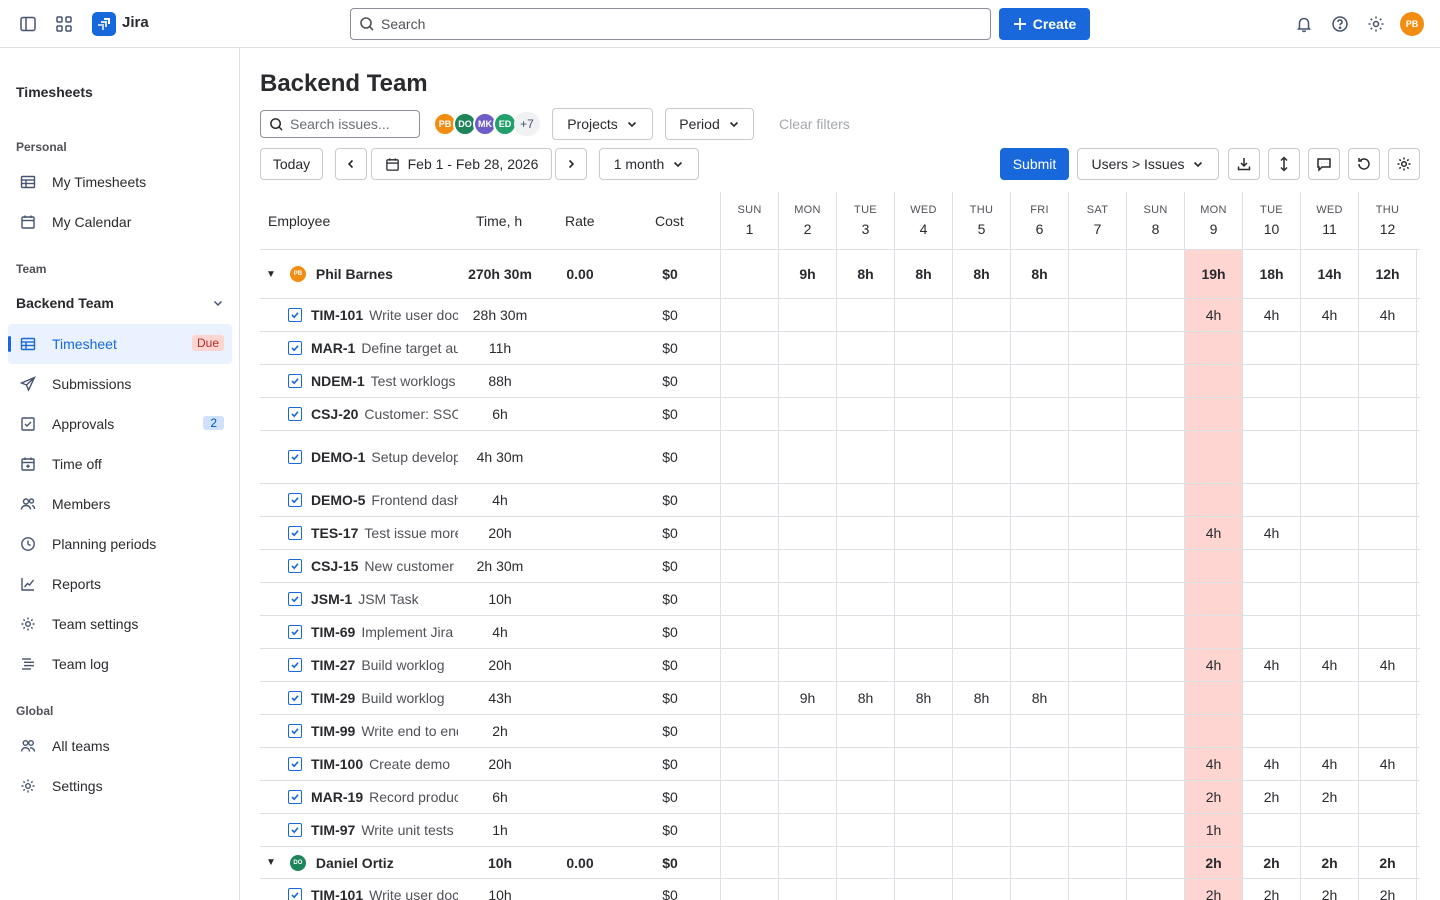 The image size is (1440, 900). Describe the element at coordinates (414, 381) in the screenshot. I see `issue-summary: Test worklogs` at that location.